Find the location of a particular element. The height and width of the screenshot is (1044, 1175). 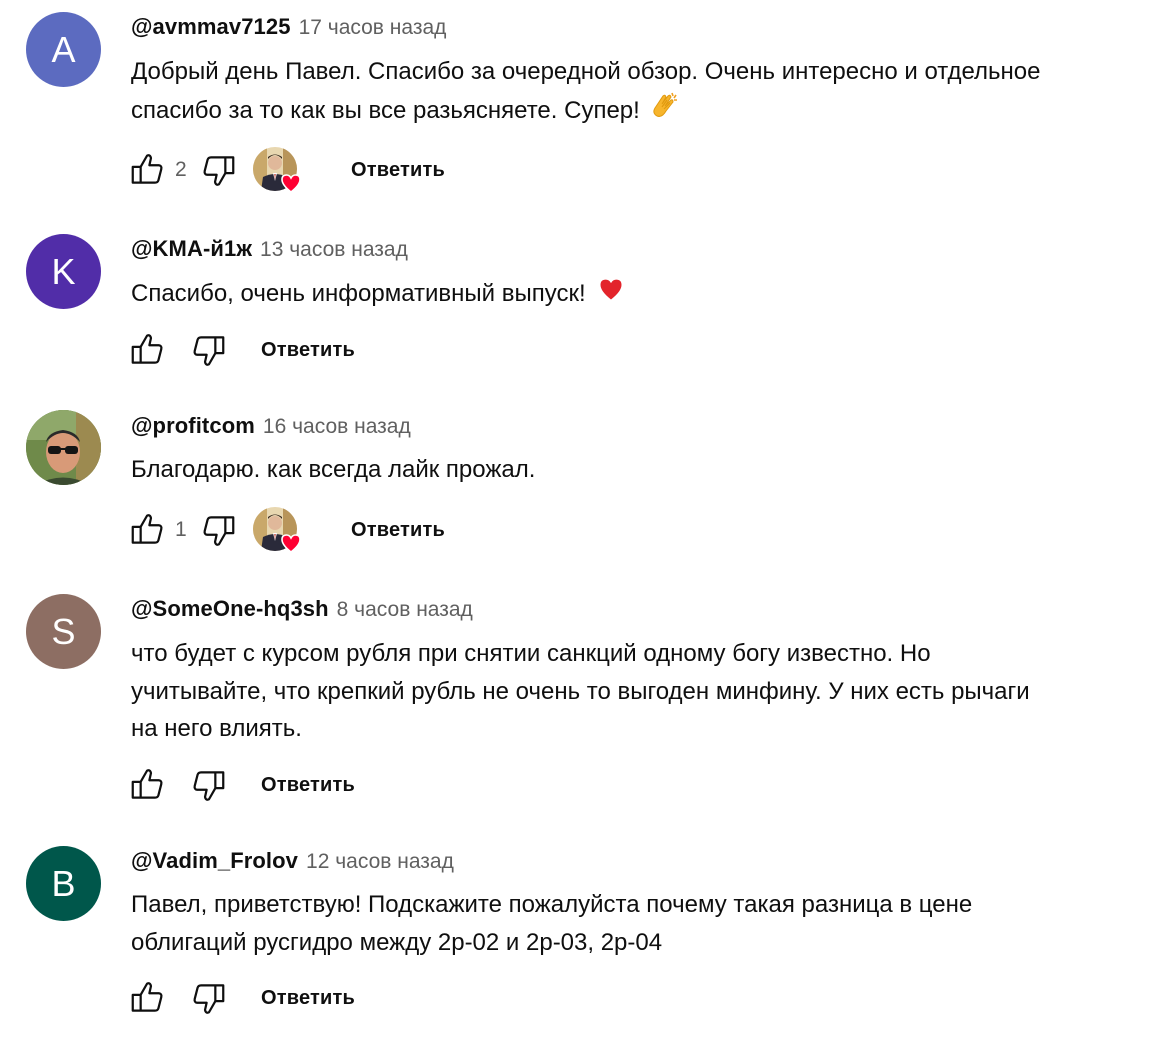

comment-author: @profitcom is located at coordinates (193, 426).